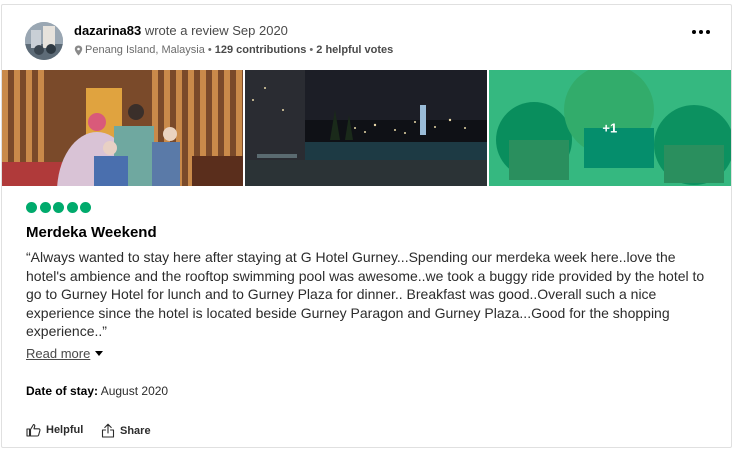  I want to click on thumbs-up-icon, so click(33, 430).